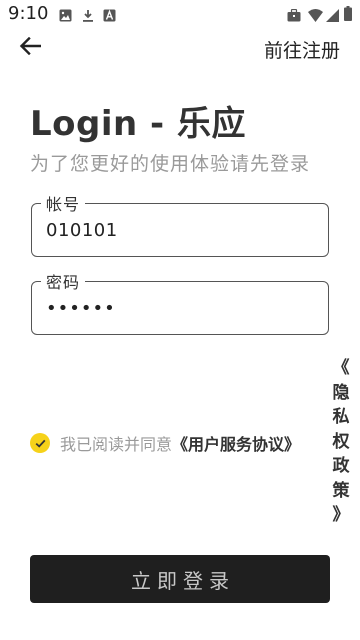 The height and width of the screenshot is (640, 360). I want to click on privacy-policy-char: 《, so click(341, 368).